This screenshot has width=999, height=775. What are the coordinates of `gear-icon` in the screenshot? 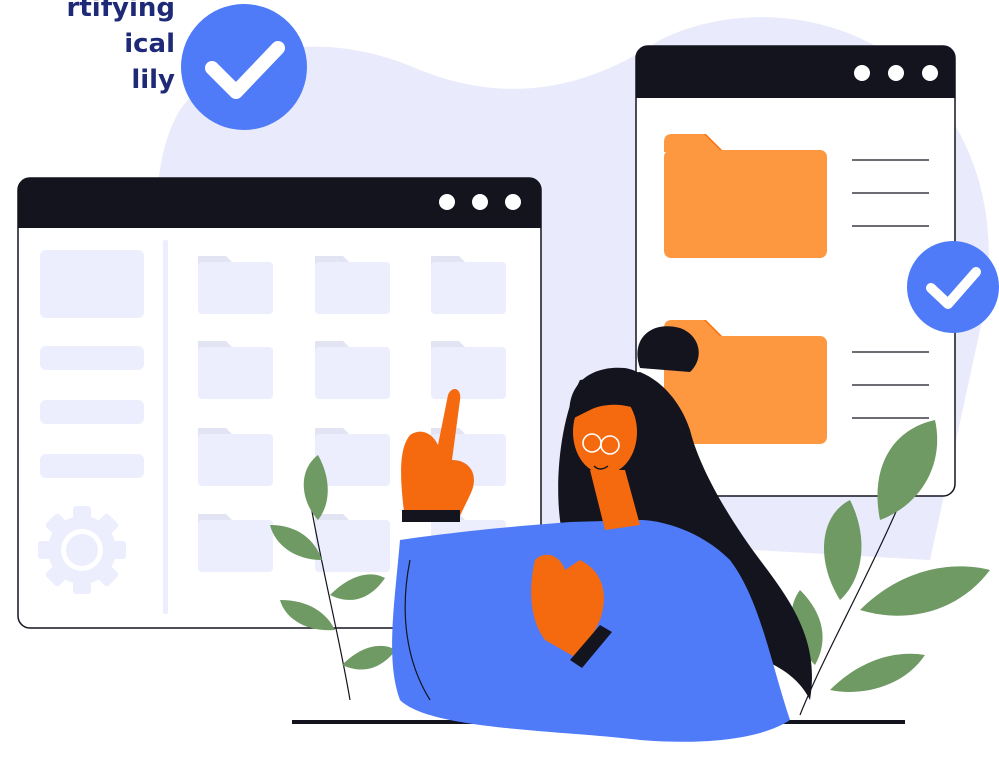 It's located at (82, 550).